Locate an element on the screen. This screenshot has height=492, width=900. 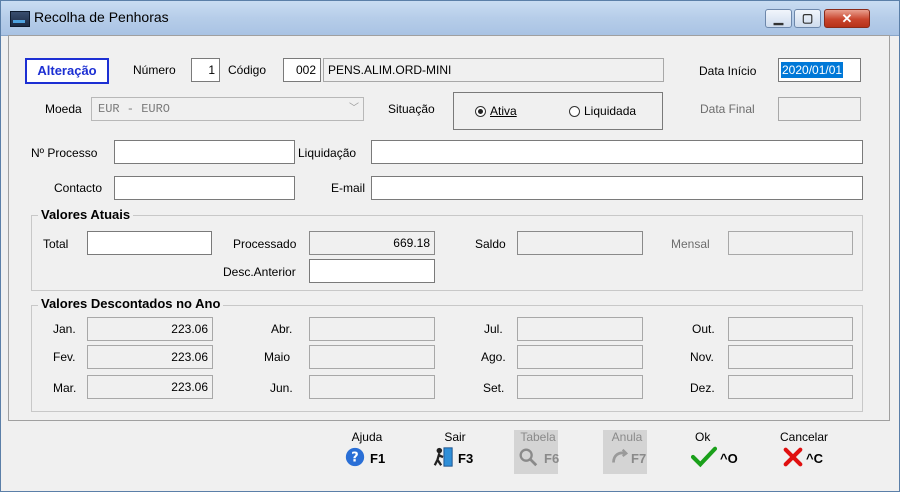
data-final-label: Data Final is located at coordinates (727, 109).